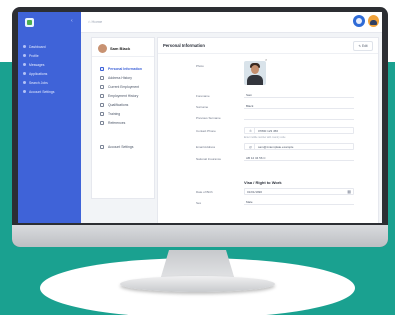 Image resolution: width=395 pixels, height=318 pixels. Describe the element at coordinates (255, 69) in the screenshot. I see `photo-head` at that location.